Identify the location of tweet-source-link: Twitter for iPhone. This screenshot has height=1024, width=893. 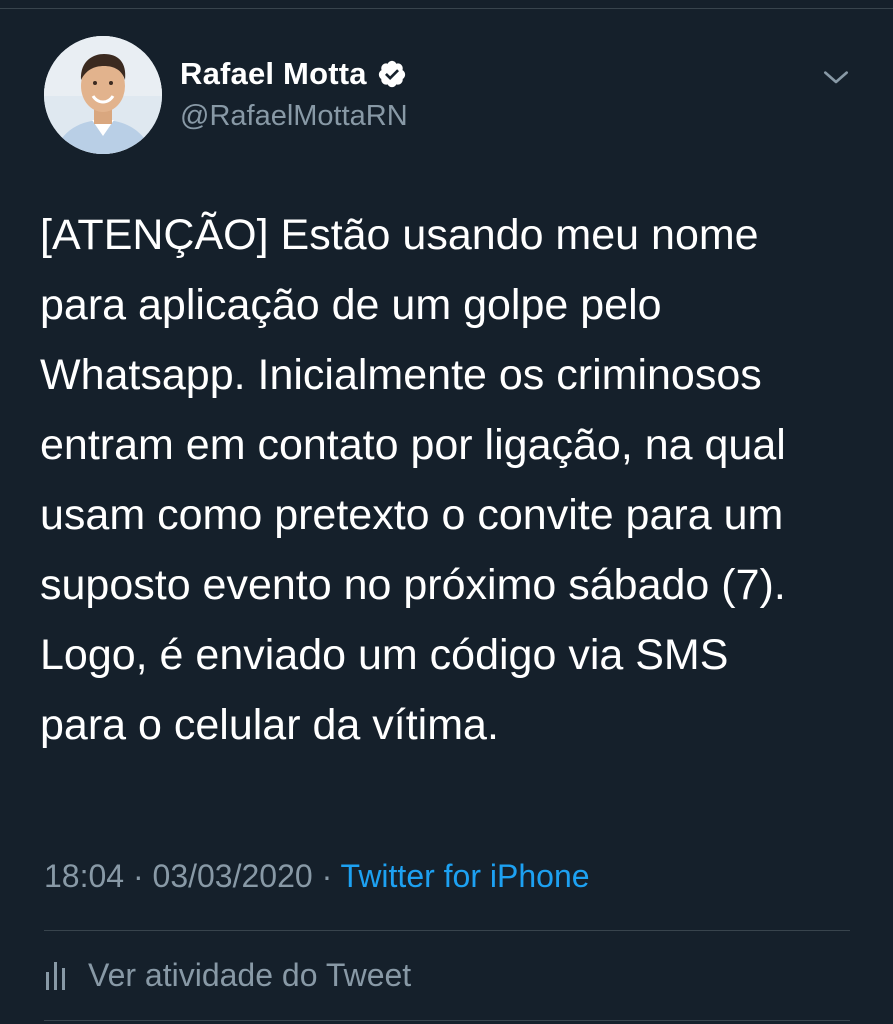
(465, 876).